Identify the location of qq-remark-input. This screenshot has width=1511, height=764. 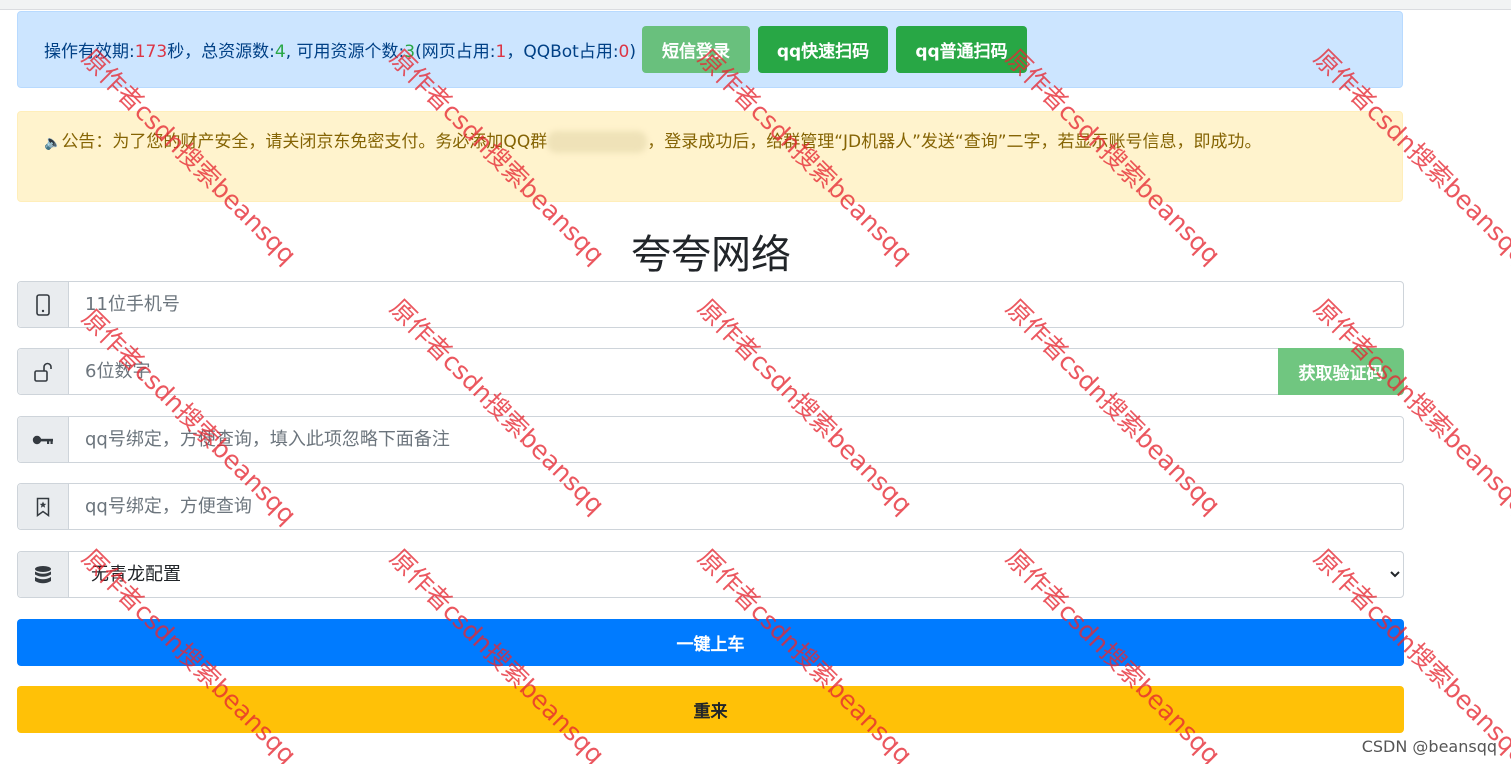
(736, 506).